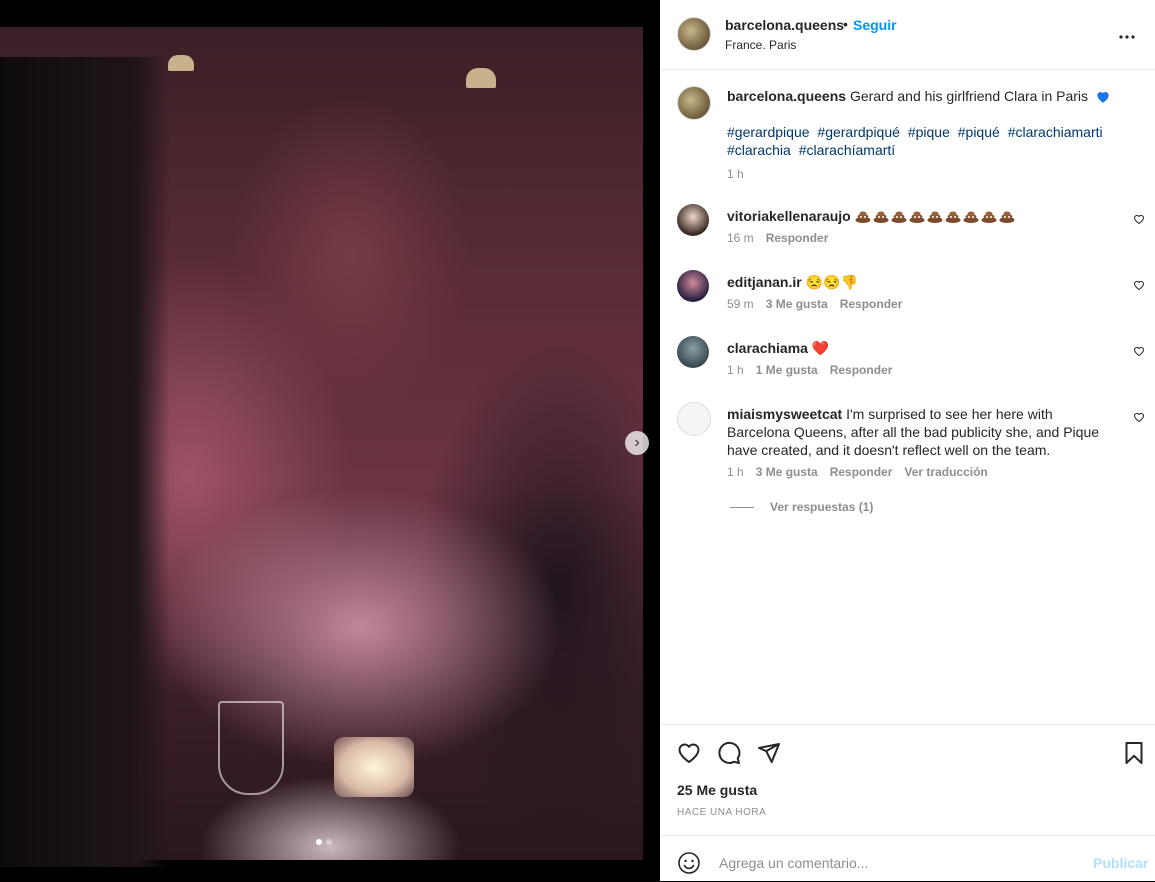  Describe the element at coordinates (689, 863) in the screenshot. I see `smile-icon` at that location.